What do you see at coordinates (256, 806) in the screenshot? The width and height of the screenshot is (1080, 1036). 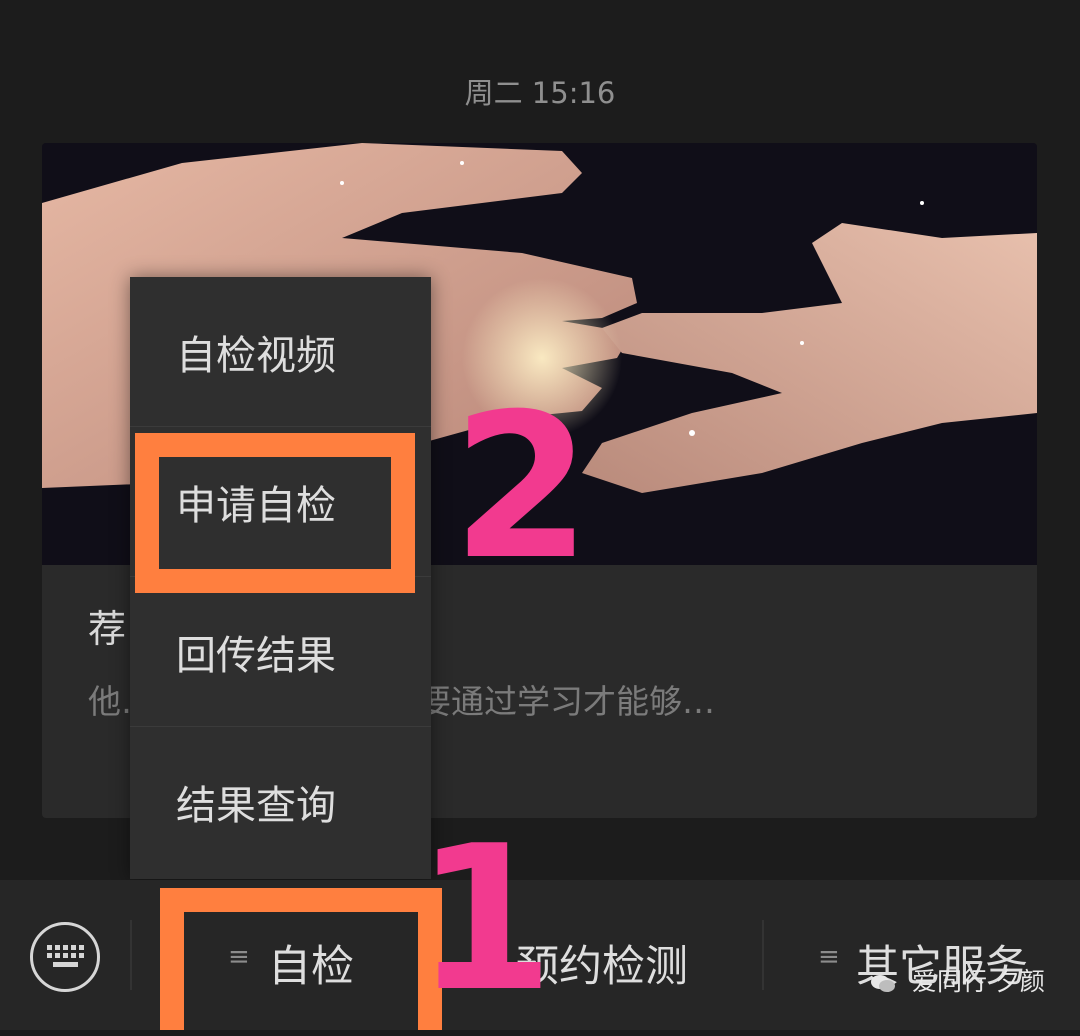 I see `menu-item-label: 结果查询` at bounding box center [256, 806].